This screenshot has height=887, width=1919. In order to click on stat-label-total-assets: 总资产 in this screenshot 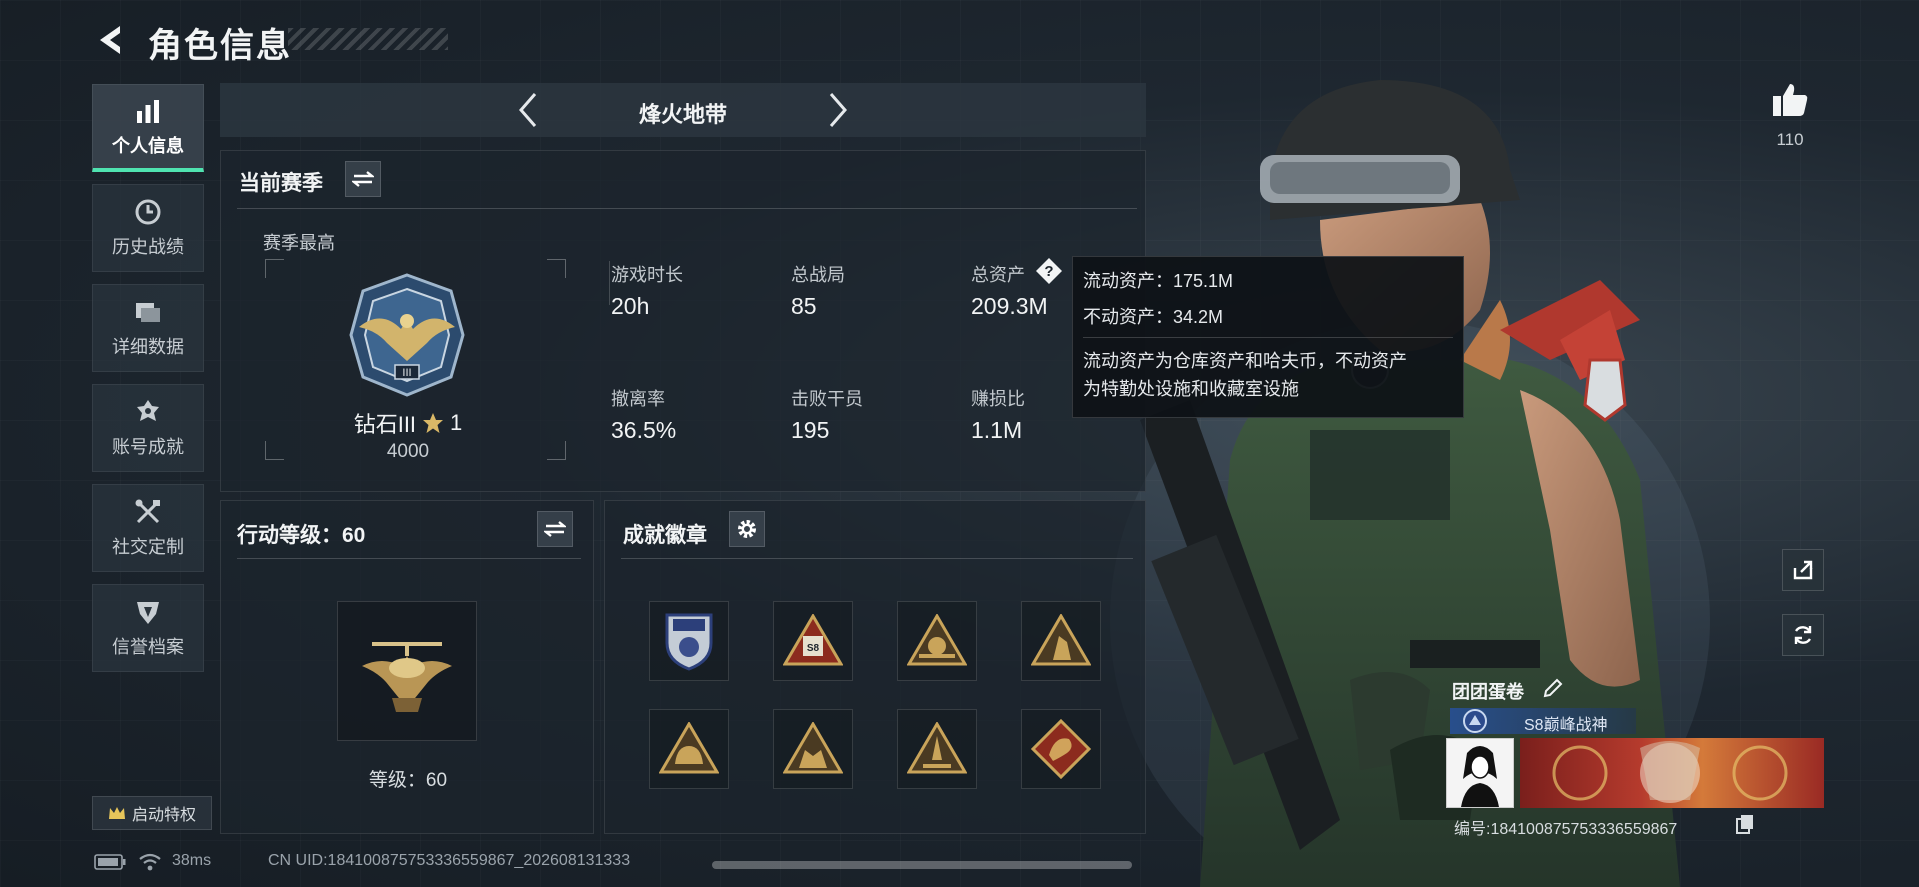, I will do `click(998, 275)`.